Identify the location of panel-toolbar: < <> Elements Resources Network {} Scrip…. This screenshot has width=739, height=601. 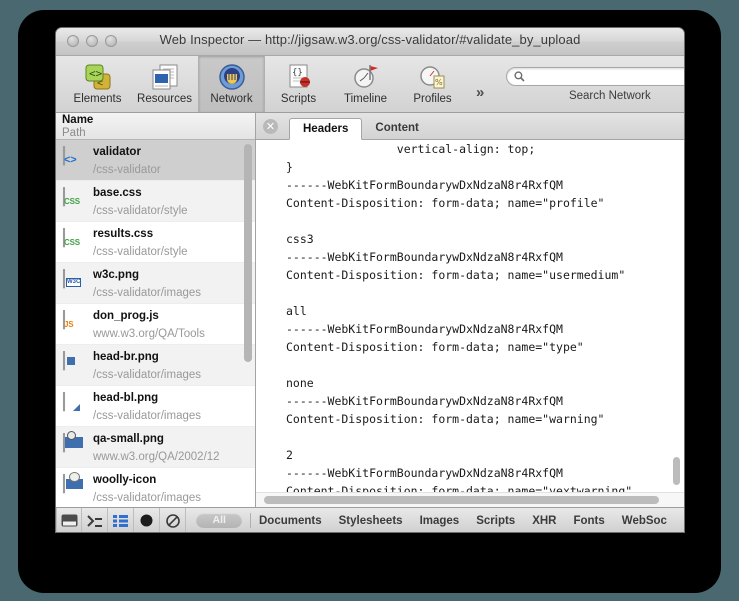
(370, 84).